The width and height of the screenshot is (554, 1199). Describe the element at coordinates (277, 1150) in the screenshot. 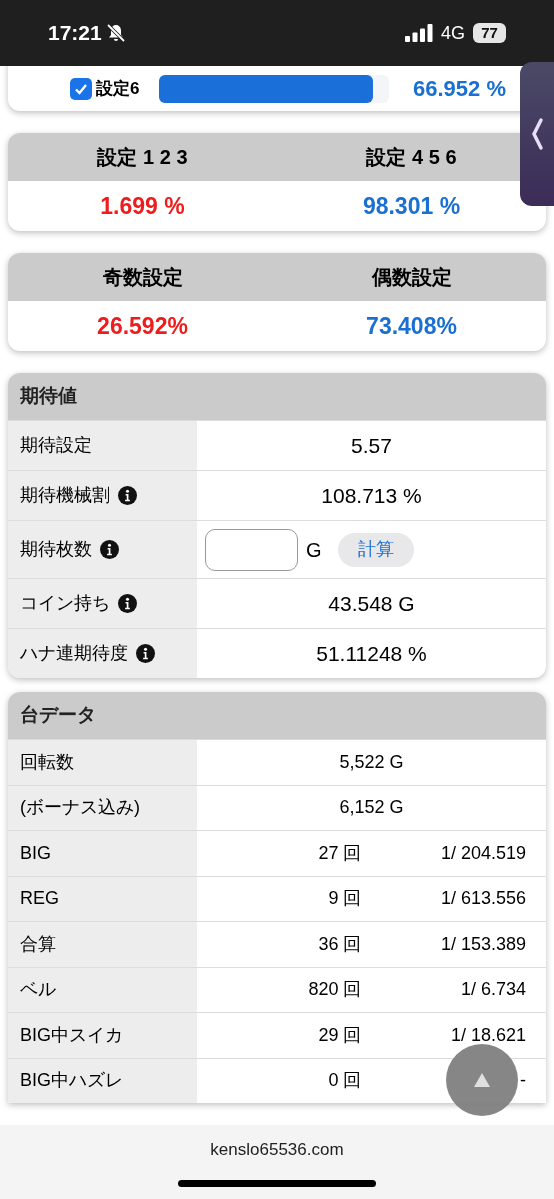

I see `url-text: kenslo65536.com` at that location.